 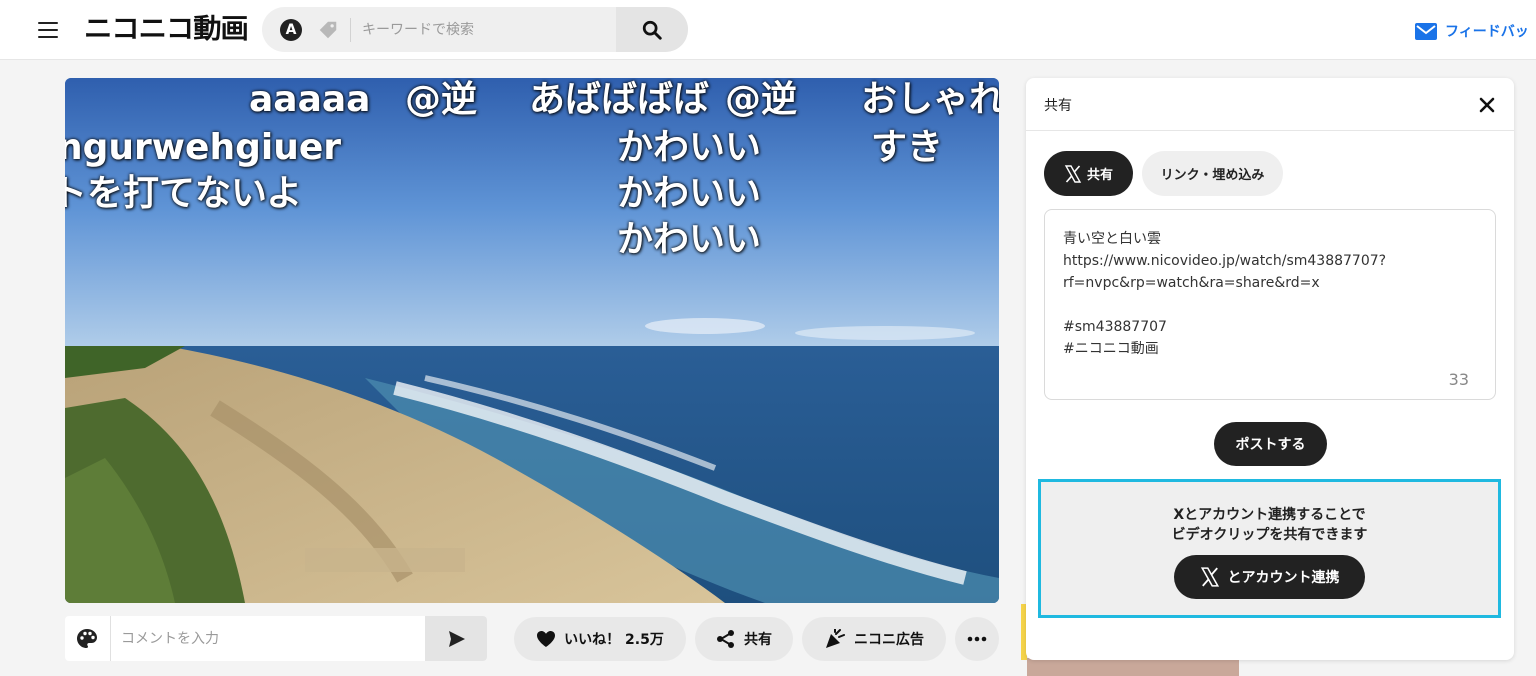 I want to click on like-label: いいね！ 2.5万, so click(x=614, y=640).